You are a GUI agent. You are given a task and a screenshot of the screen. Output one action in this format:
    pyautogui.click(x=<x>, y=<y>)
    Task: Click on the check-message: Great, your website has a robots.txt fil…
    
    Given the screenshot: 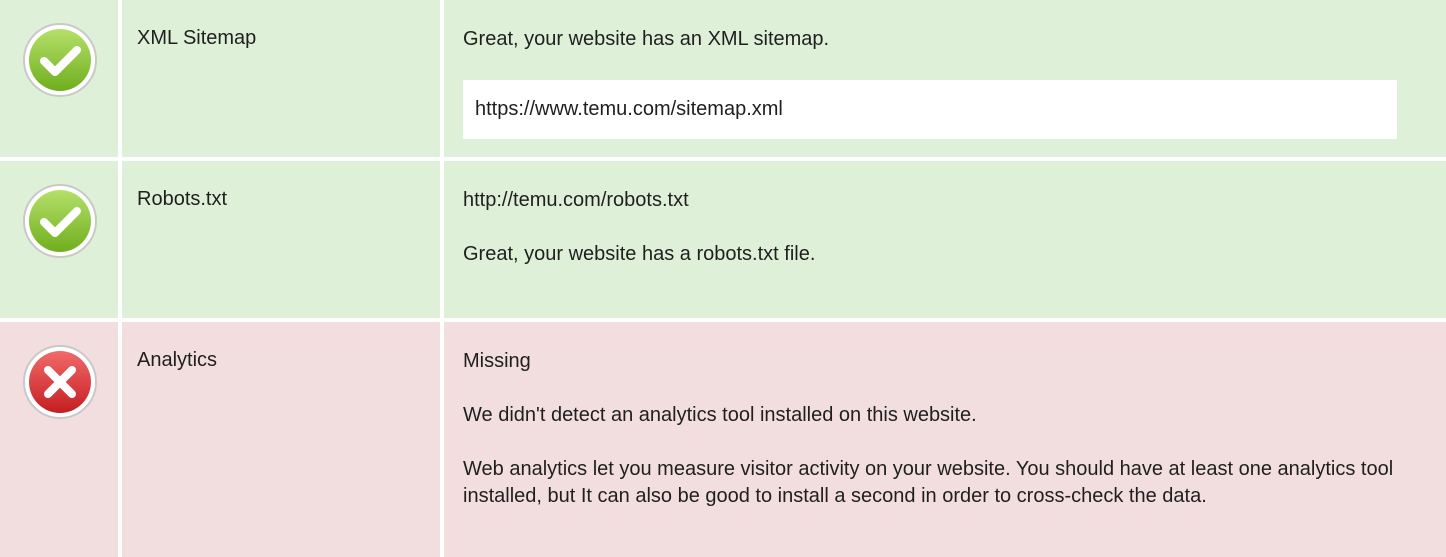 What is the action you would take?
    pyautogui.click(x=639, y=254)
    